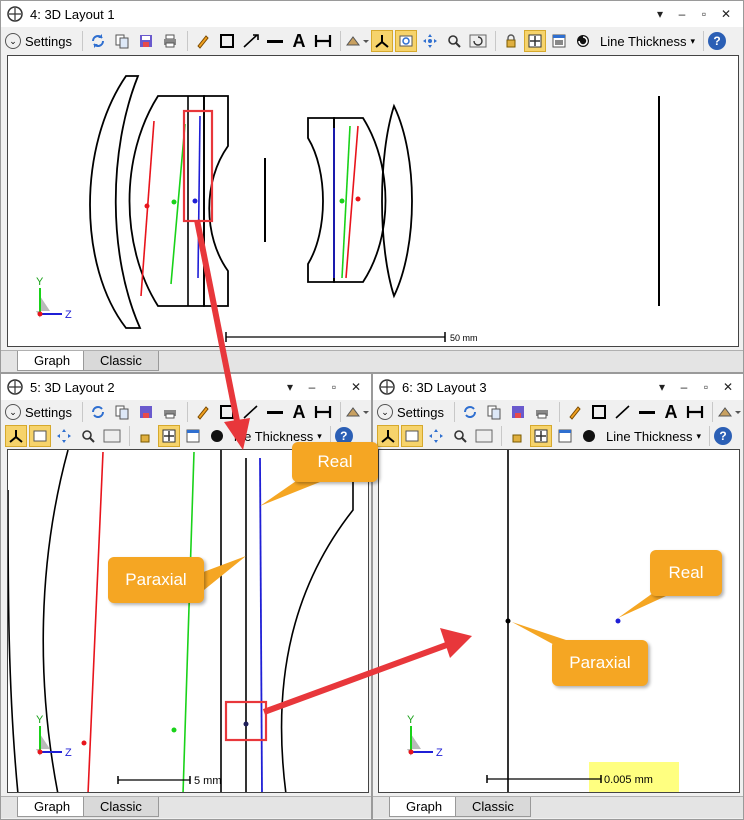 This screenshot has width=744, height=820. Describe the element at coordinates (372, 14) in the screenshot. I see `layout1-titlebar: 4: 3D Layout 1 ▾ – ▫ ✕` at that location.